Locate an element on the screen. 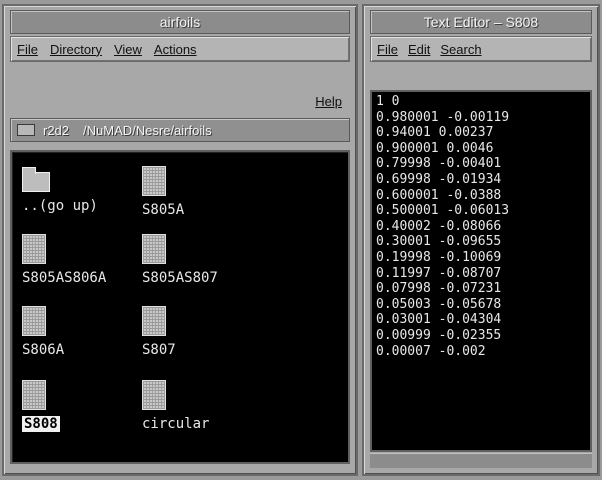  text-line: 0.69998 -0.01934 is located at coordinates (439, 179).